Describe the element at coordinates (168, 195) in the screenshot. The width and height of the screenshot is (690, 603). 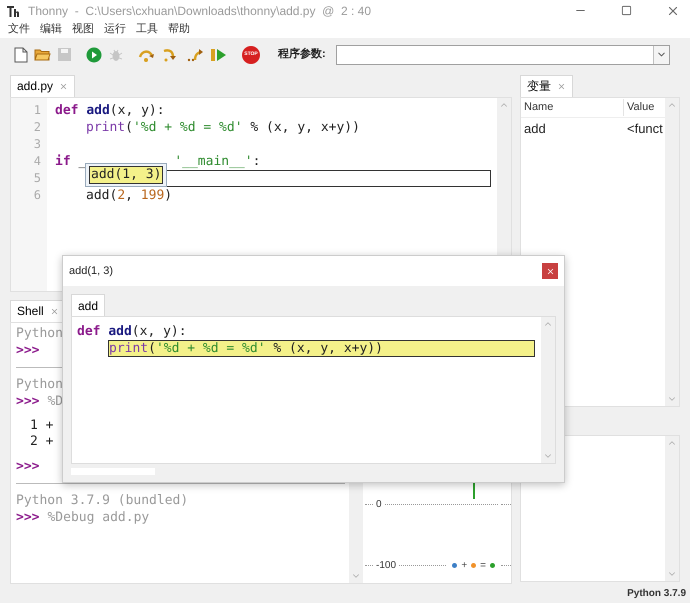
I see `code-token: )` at that location.